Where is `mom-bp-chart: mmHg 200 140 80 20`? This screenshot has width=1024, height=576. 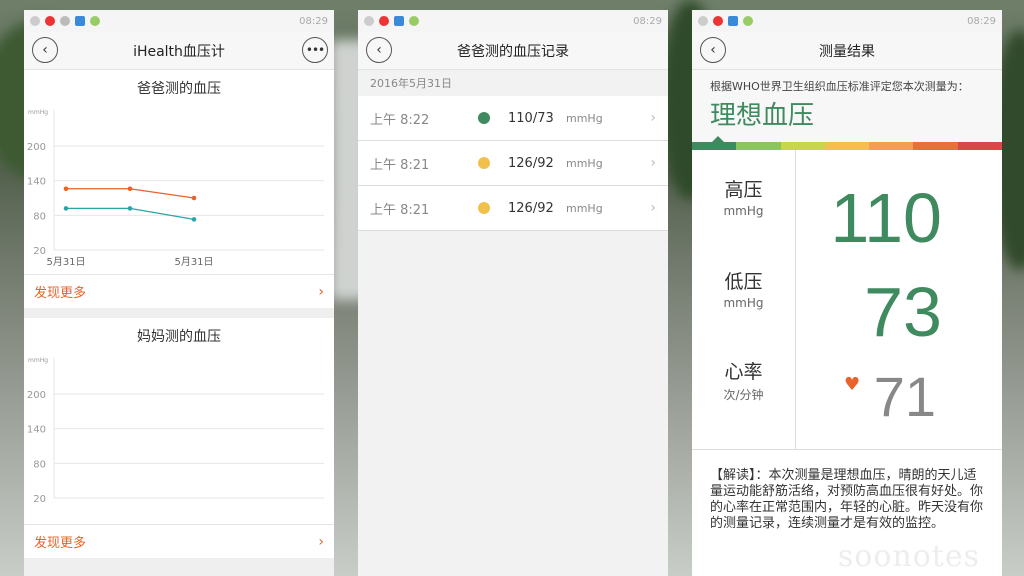
mom-bp-chart: mmHg 200 140 80 20 is located at coordinates (175, 431).